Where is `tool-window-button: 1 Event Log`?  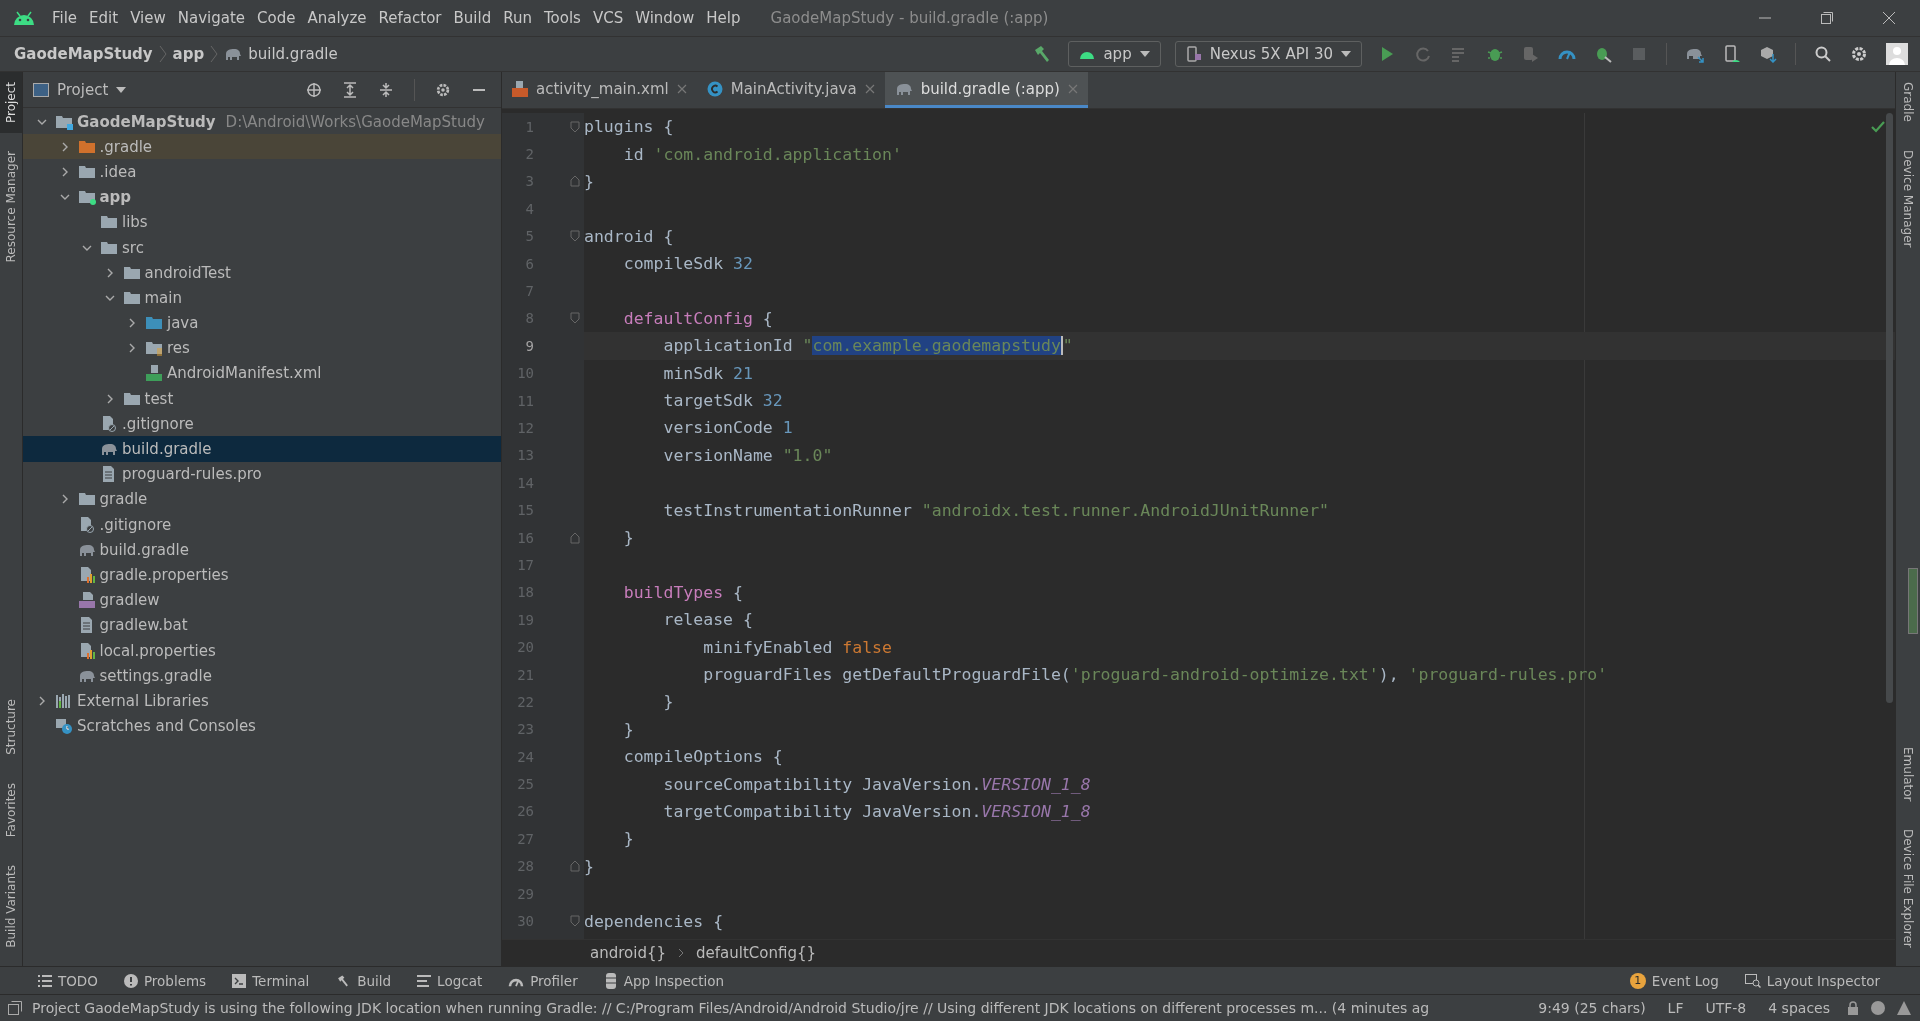 tool-window-button: 1 Event Log is located at coordinates (1674, 980).